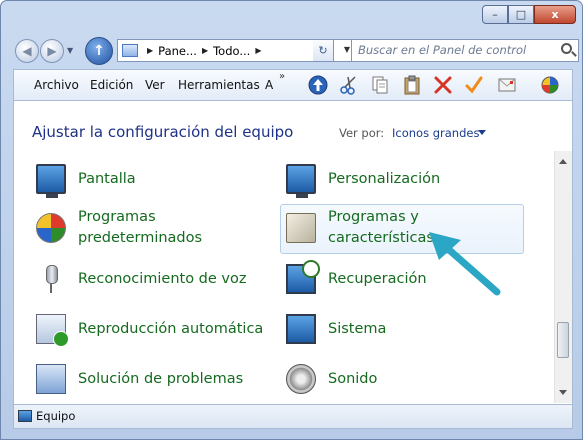  What do you see at coordinates (301, 228) in the screenshot?
I see `programs-features-icon` at bounding box center [301, 228].